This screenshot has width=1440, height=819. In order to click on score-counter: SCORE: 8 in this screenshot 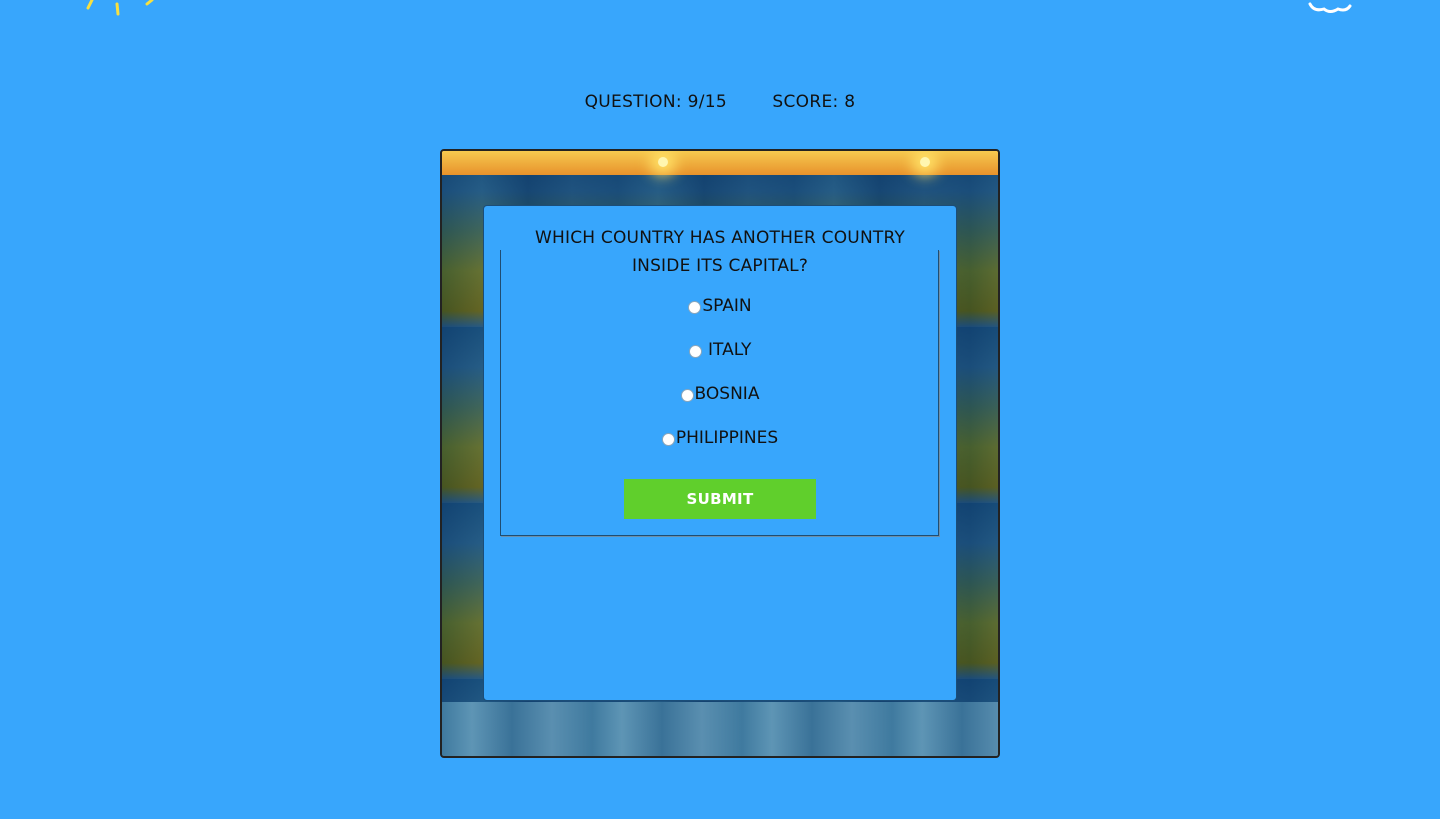, I will do `click(814, 102)`.